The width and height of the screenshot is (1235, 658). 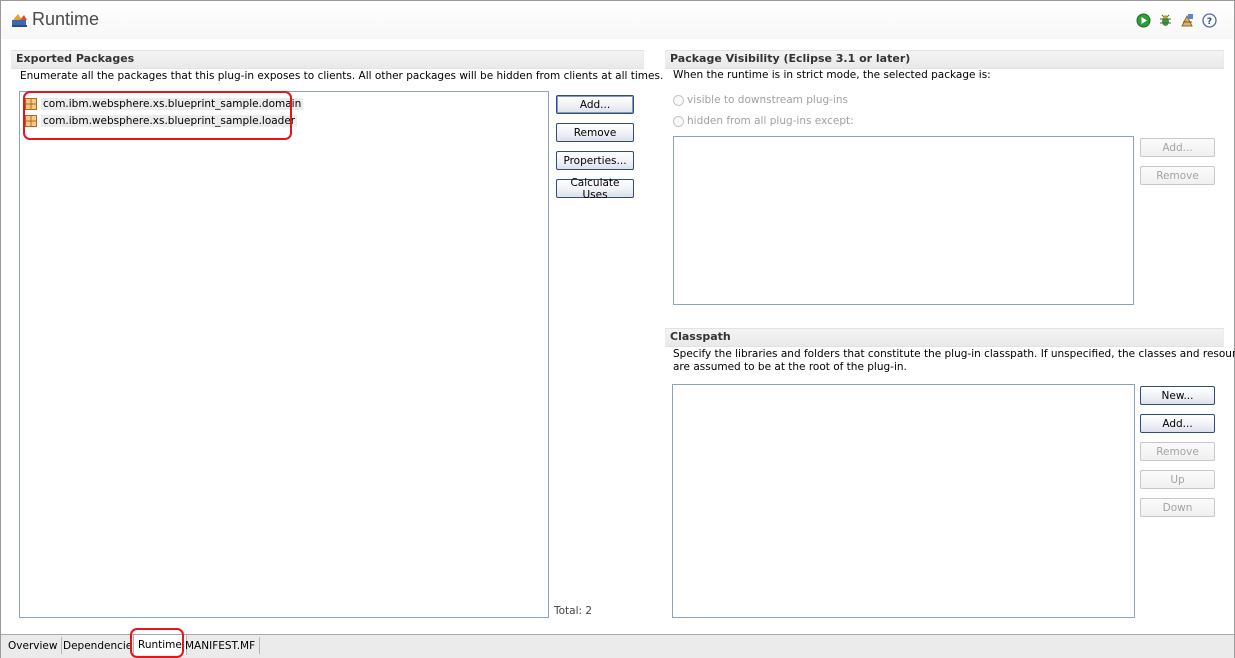 I want to click on help-icon: ?, so click(x=1209, y=20).